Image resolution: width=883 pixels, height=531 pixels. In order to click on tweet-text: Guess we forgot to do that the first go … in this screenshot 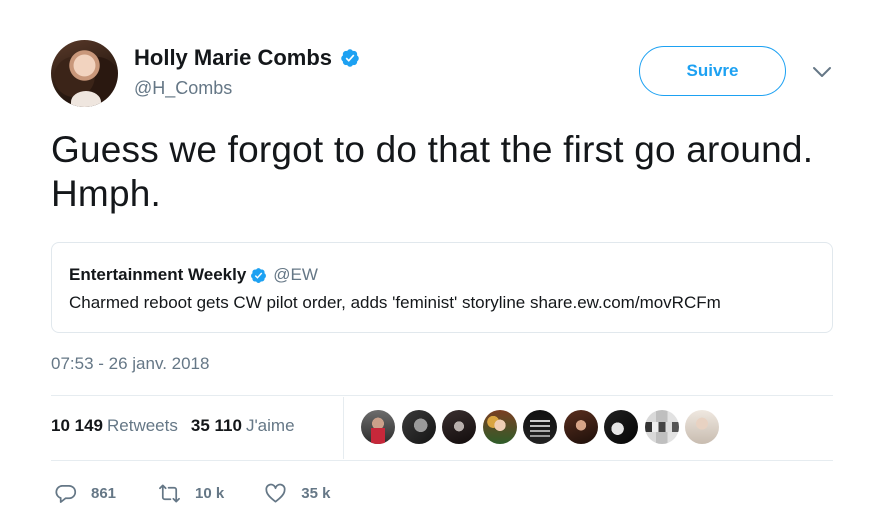, I will do `click(432, 171)`.